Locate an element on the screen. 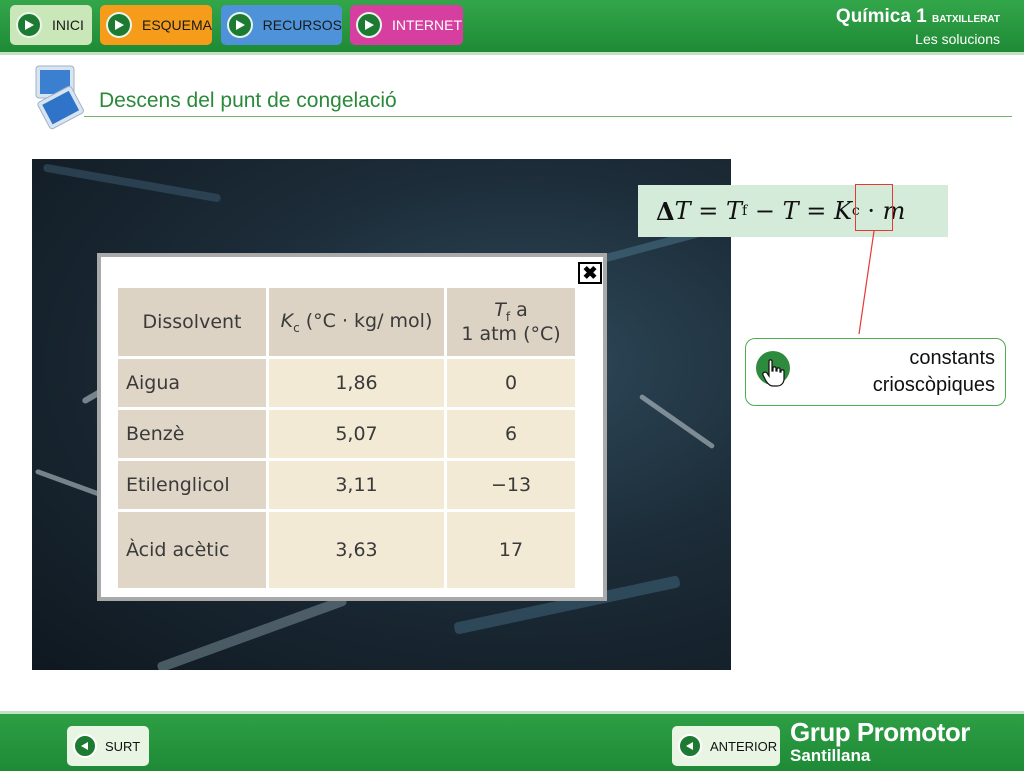 This screenshot has height=771, width=1024. table-row: Etilenglicol 3,11 −13 is located at coordinates (346, 485).